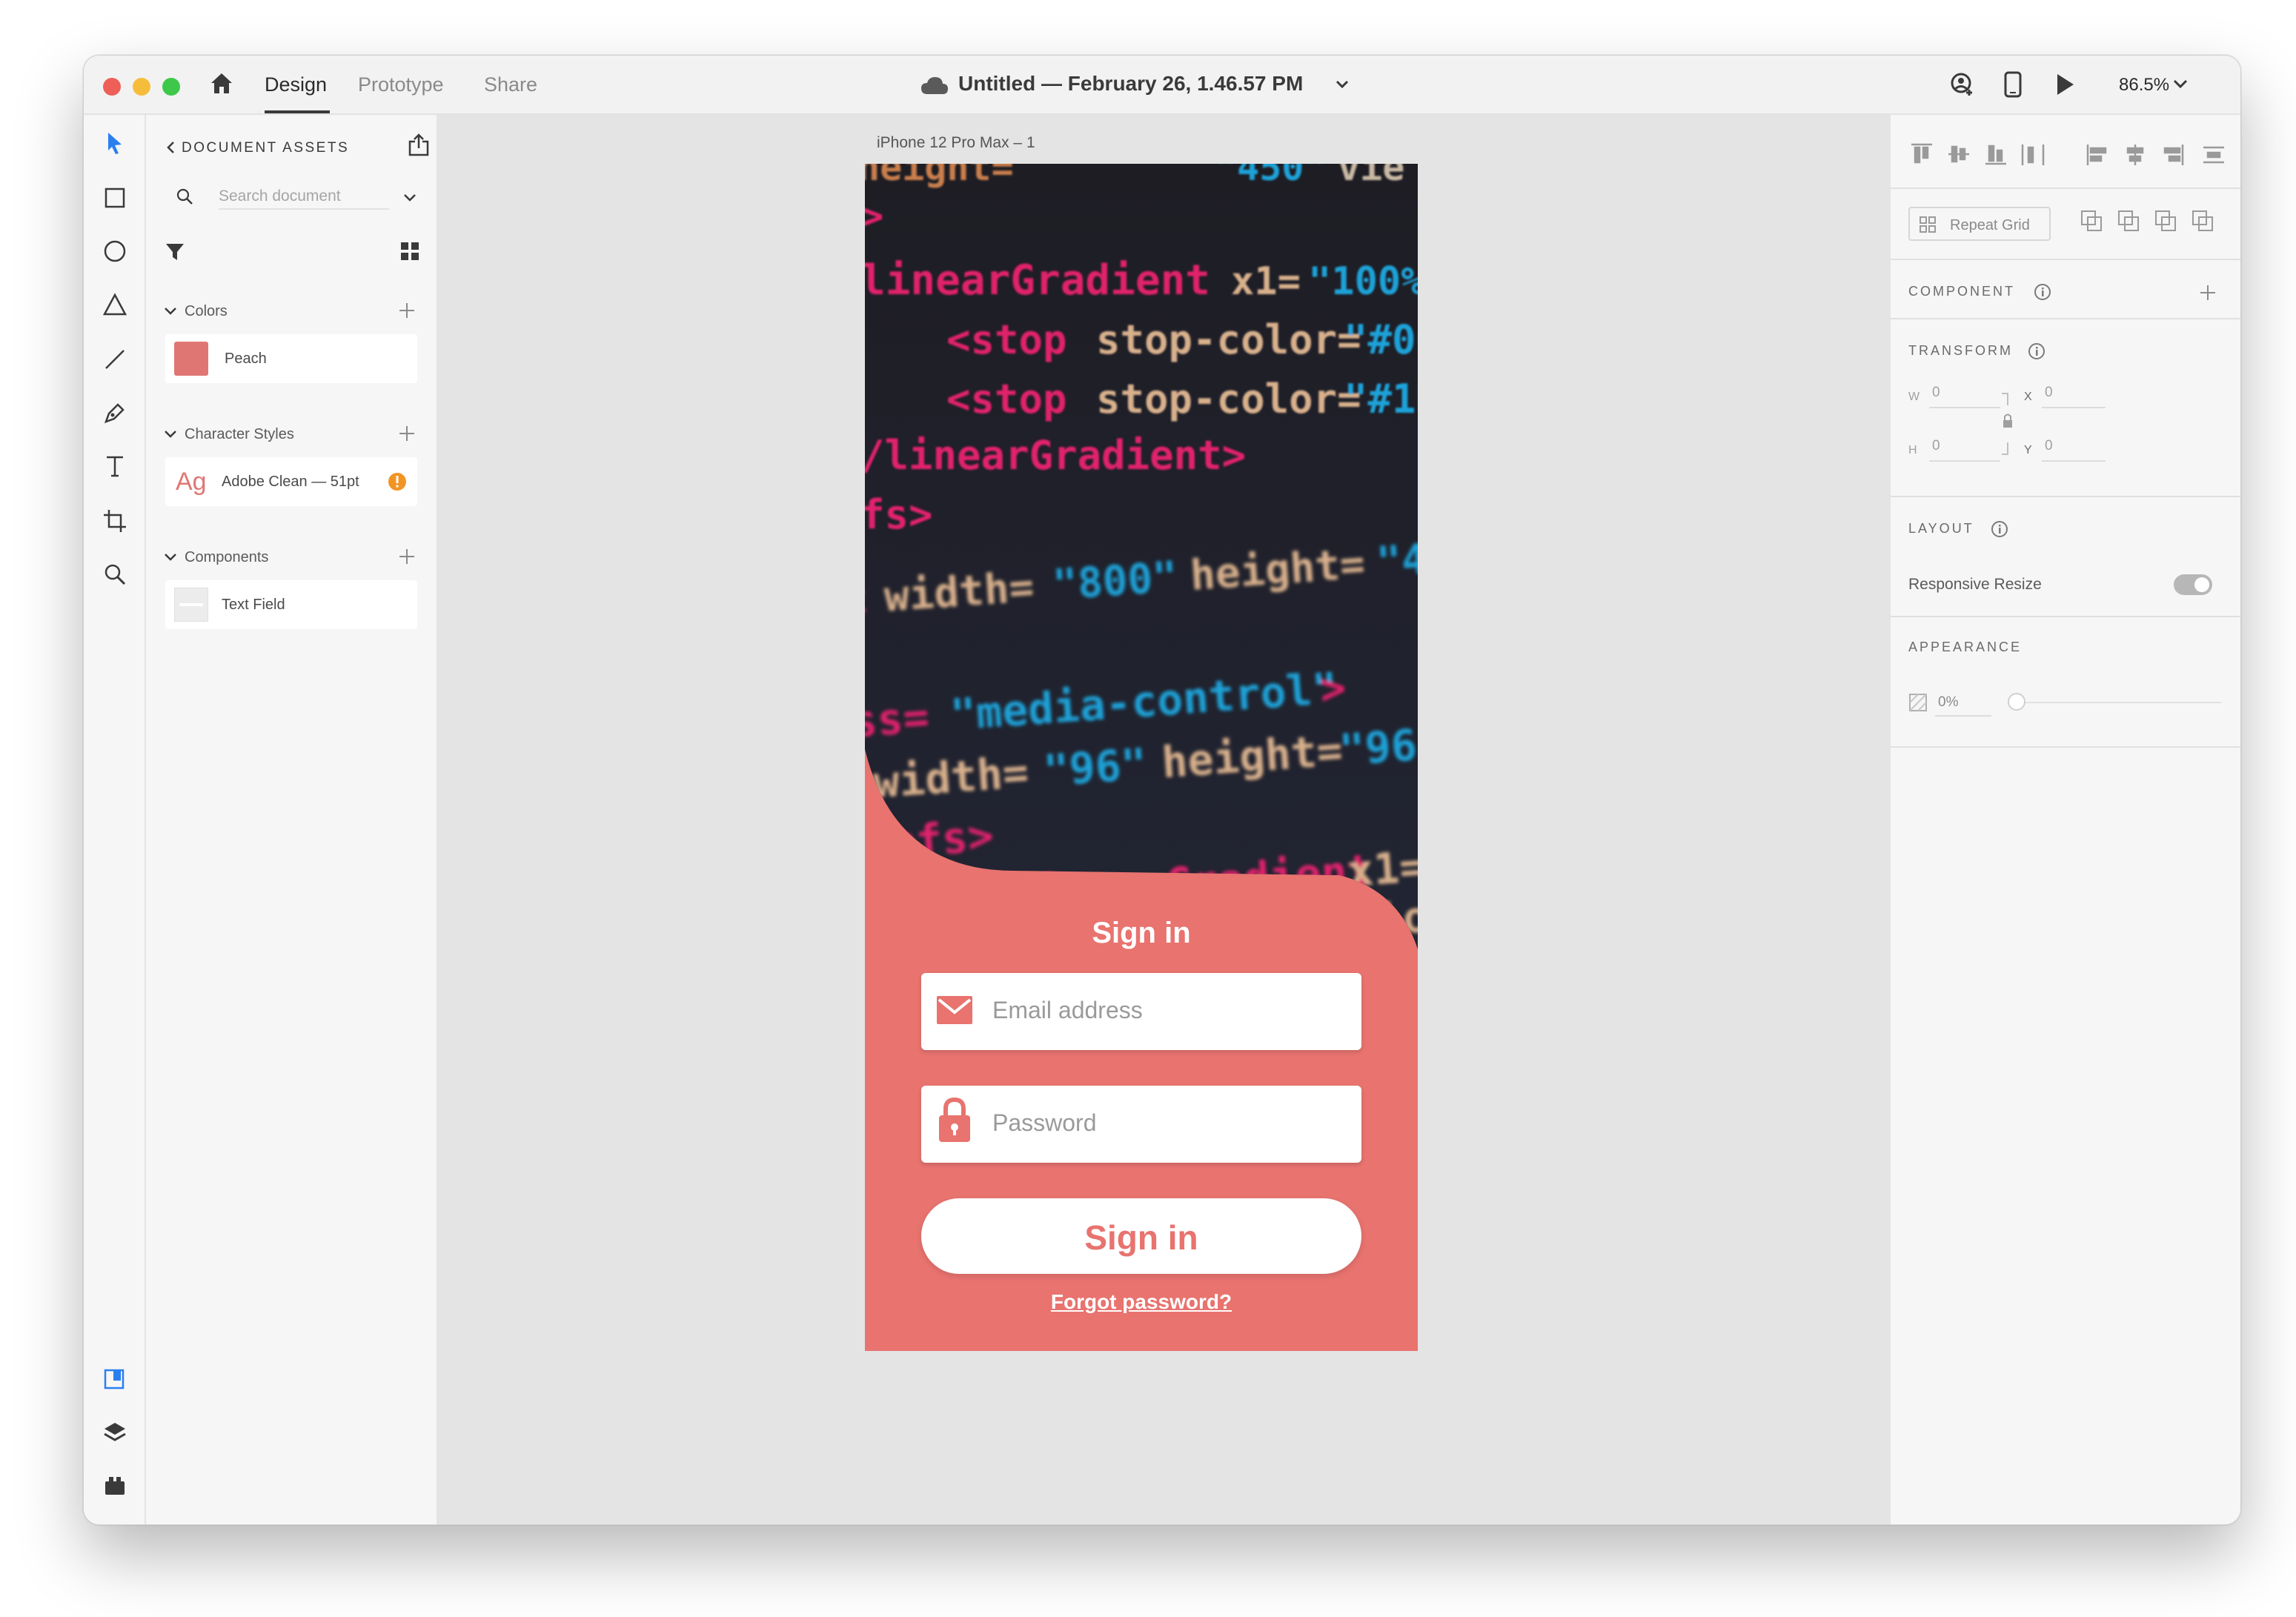 Image resolution: width=2296 pixels, height=1617 pixels. What do you see at coordinates (170, 311) in the screenshot?
I see `colors-collapse-chevron-icon` at bounding box center [170, 311].